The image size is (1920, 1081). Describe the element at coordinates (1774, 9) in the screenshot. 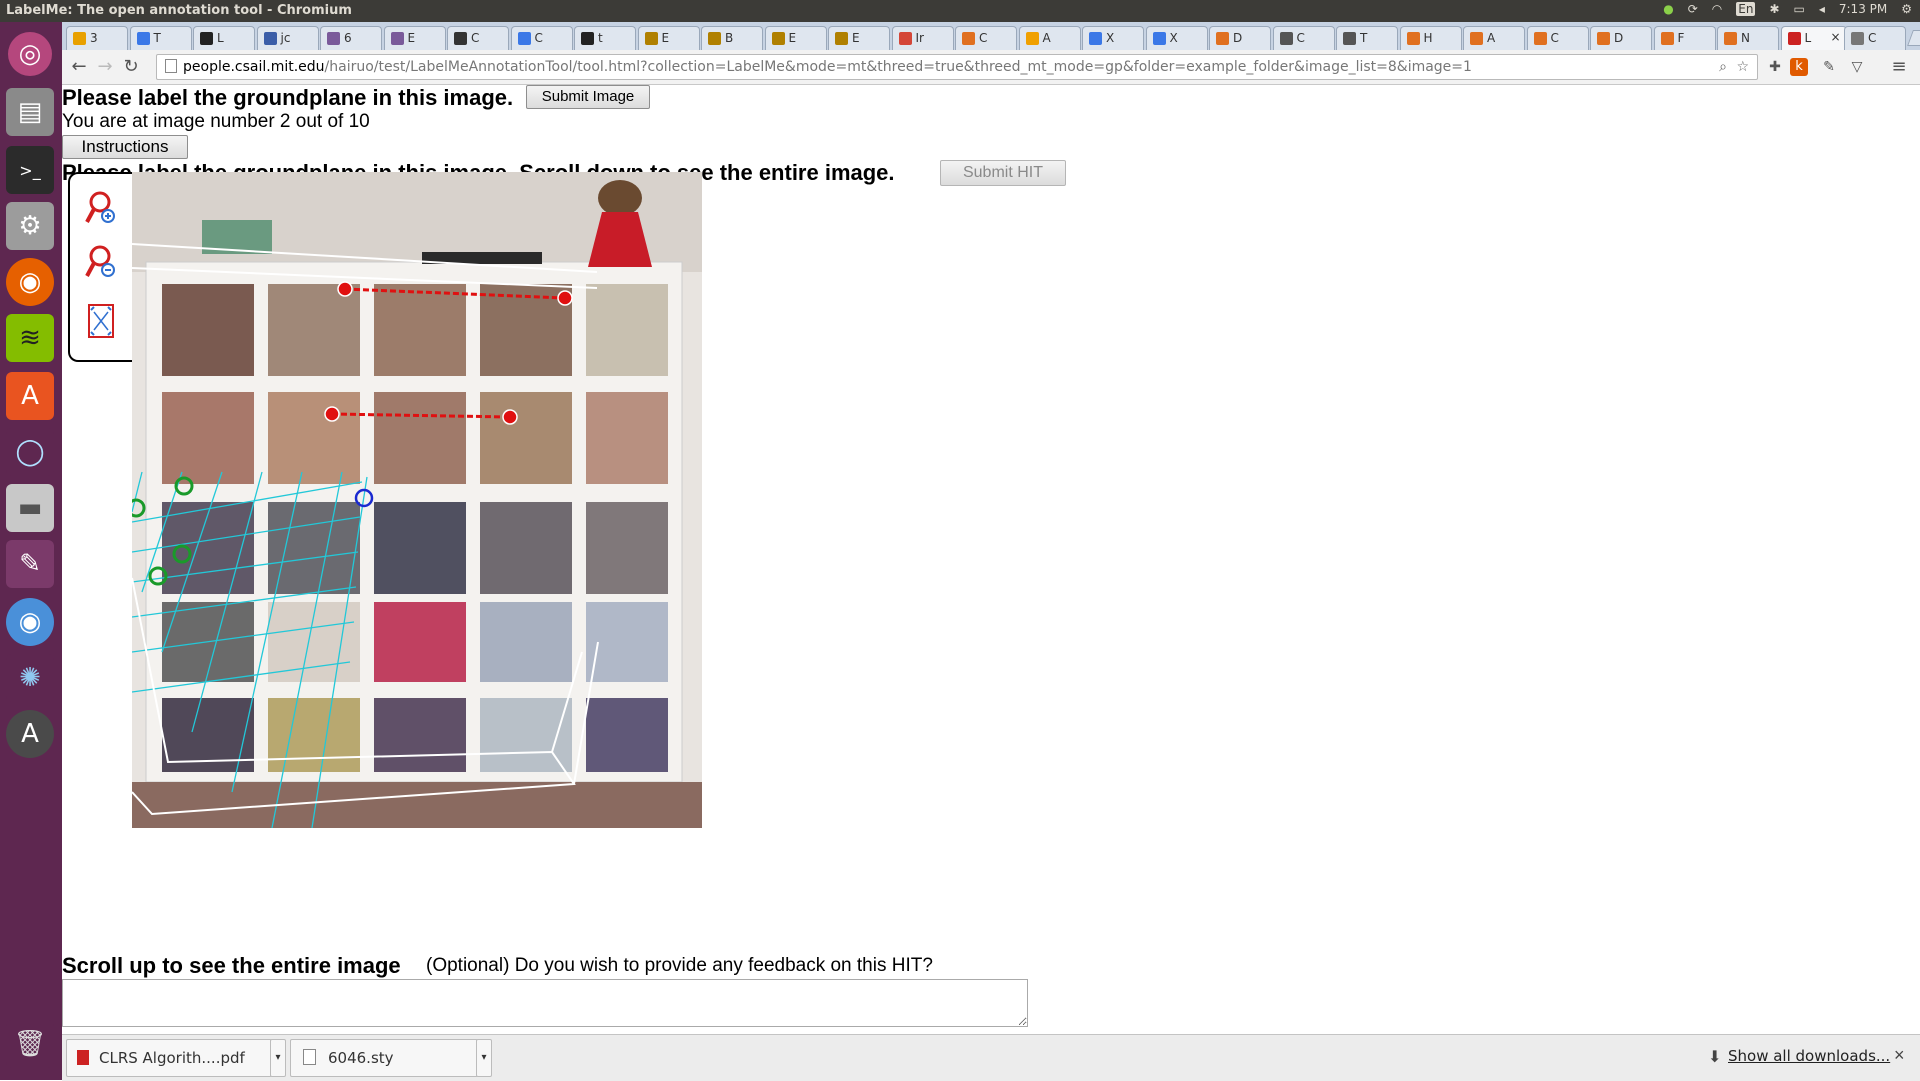

I see `bluetooth-icon: ✱` at that location.